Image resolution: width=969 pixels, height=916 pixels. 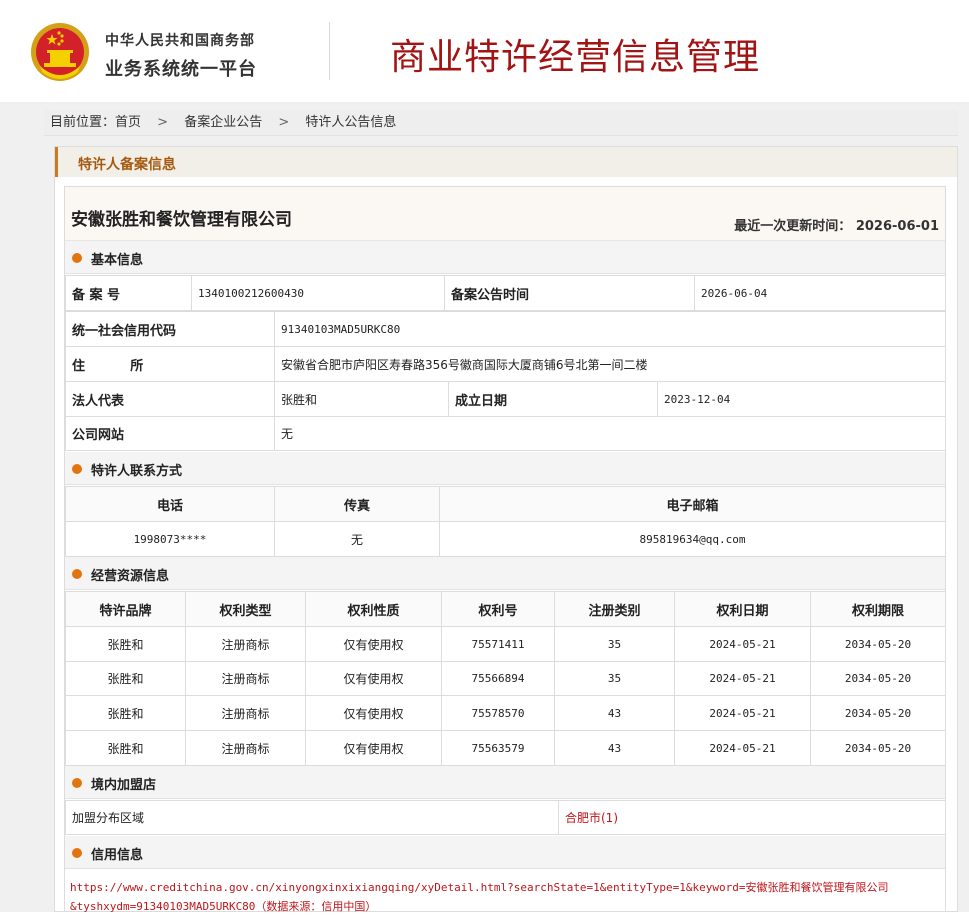 I want to click on breadcrumb-home-link: 首页, so click(x=128, y=123).